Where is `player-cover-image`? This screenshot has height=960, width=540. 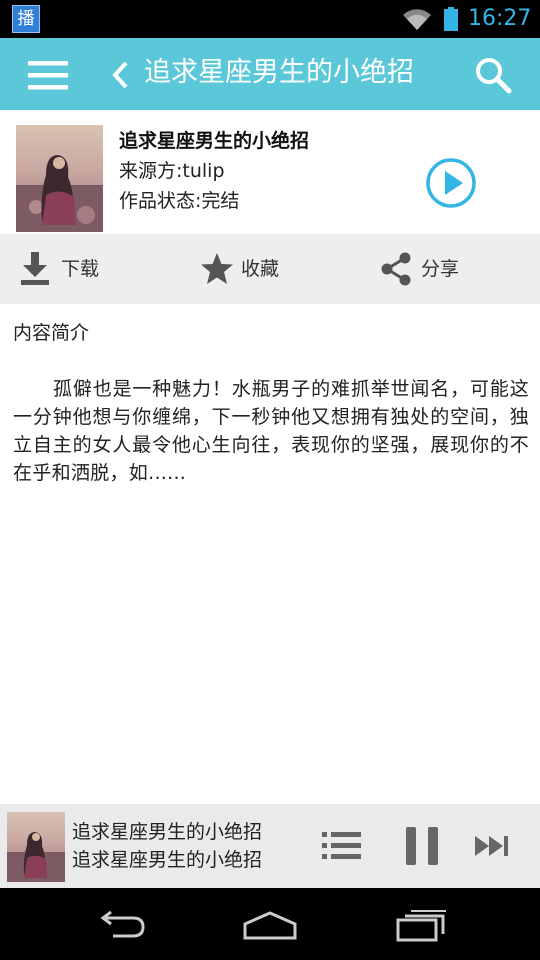
player-cover-image is located at coordinates (36, 847).